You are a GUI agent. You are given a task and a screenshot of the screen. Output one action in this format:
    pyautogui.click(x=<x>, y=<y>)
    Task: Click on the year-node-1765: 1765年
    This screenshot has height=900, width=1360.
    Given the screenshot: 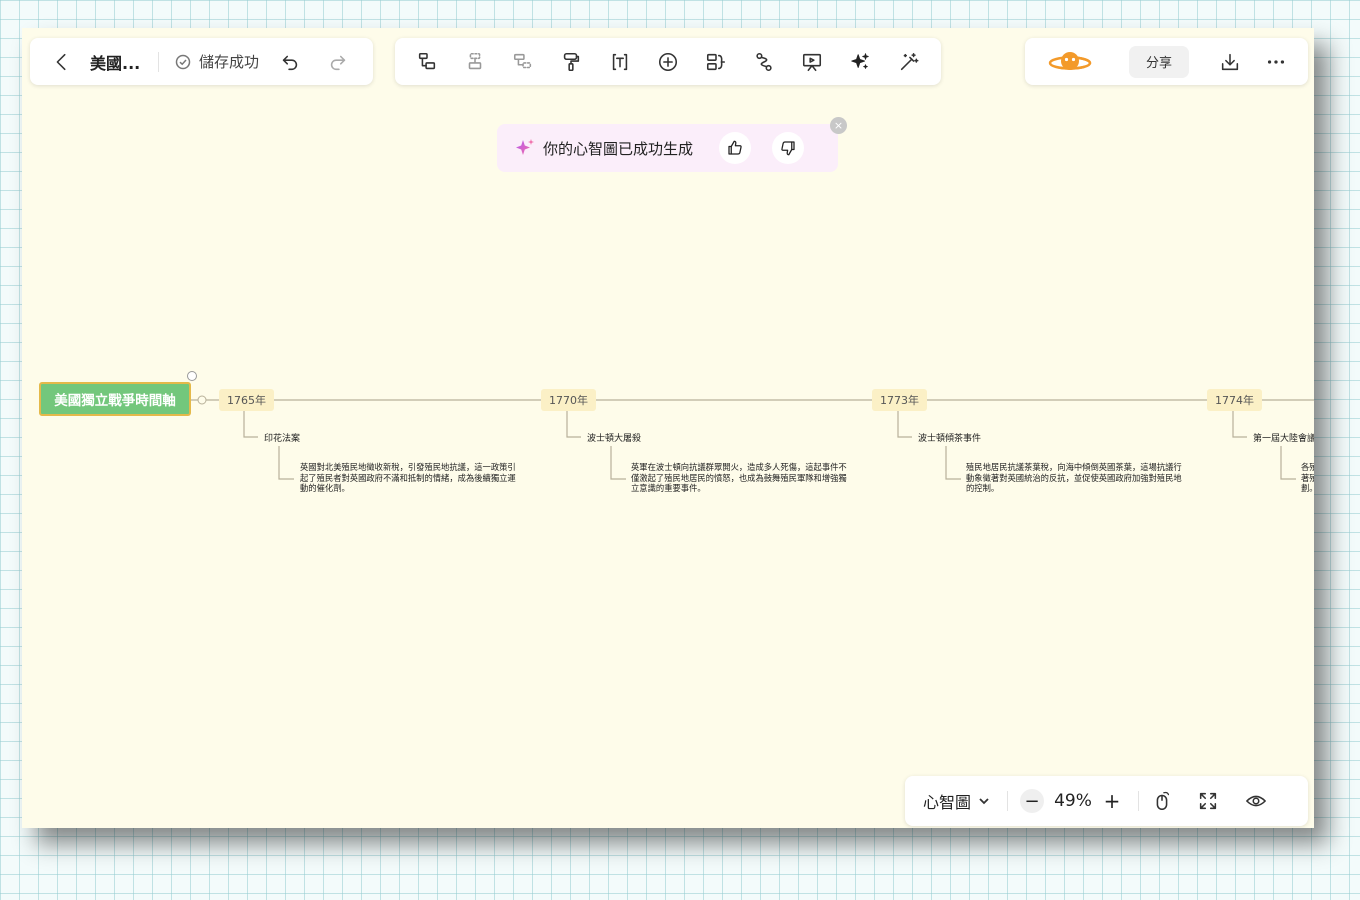 What is the action you would take?
    pyautogui.click(x=246, y=400)
    